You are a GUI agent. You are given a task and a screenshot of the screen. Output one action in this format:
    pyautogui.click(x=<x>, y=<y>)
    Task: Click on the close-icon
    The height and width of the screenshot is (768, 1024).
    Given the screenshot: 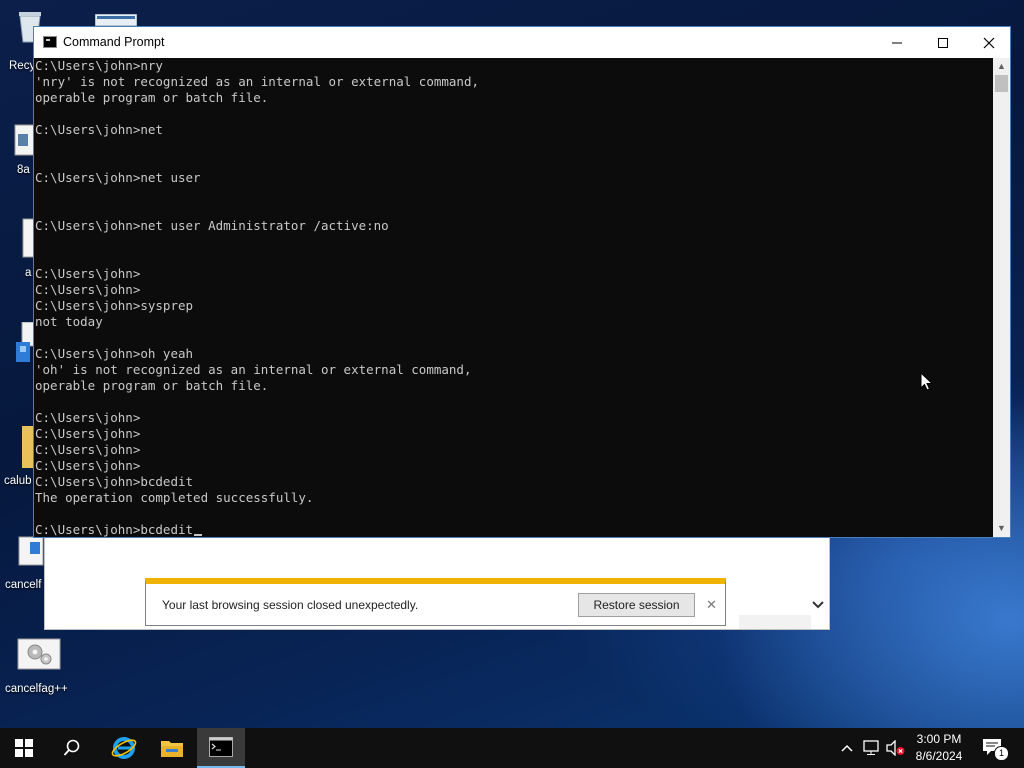 What is the action you would take?
    pyautogui.click(x=989, y=43)
    